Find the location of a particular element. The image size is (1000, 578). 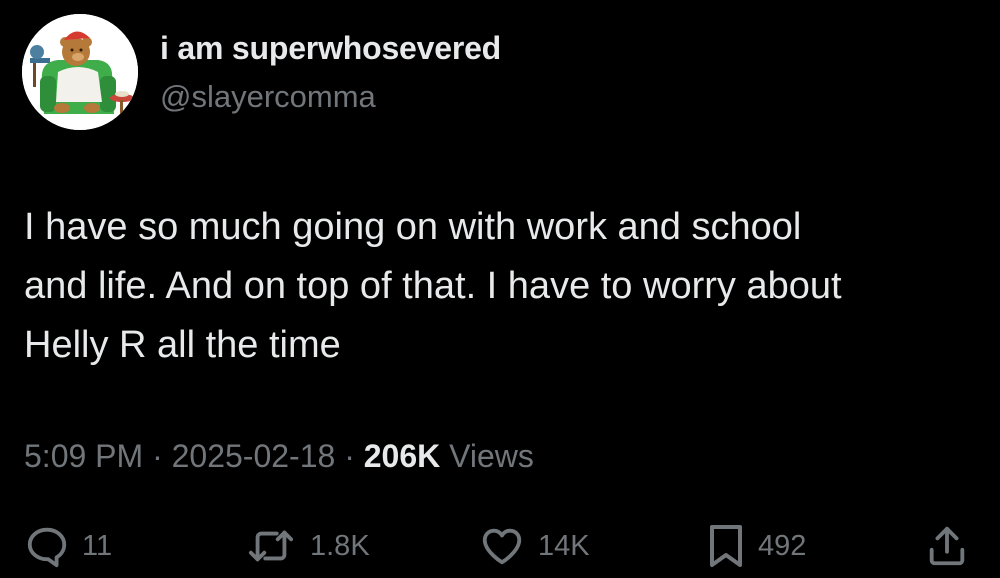

tweet-actions-bar: 11 1.8K 14K 492 is located at coordinates (500, 546).